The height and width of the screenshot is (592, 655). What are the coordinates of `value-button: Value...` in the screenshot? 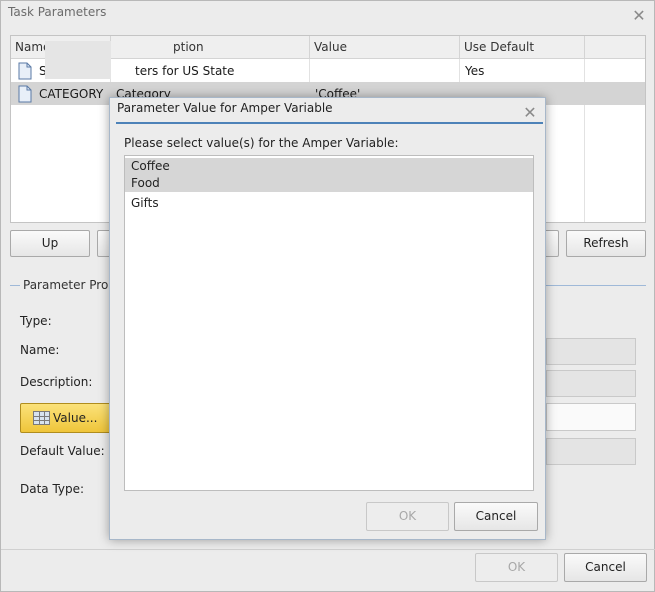 It's located at (66, 418).